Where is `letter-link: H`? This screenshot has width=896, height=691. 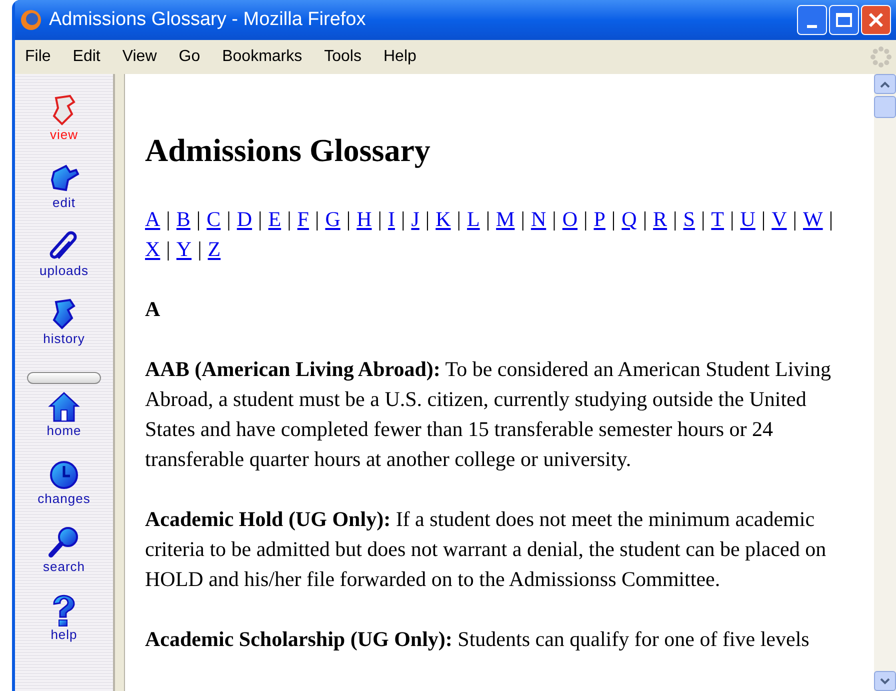 letter-link: H is located at coordinates (364, 219).